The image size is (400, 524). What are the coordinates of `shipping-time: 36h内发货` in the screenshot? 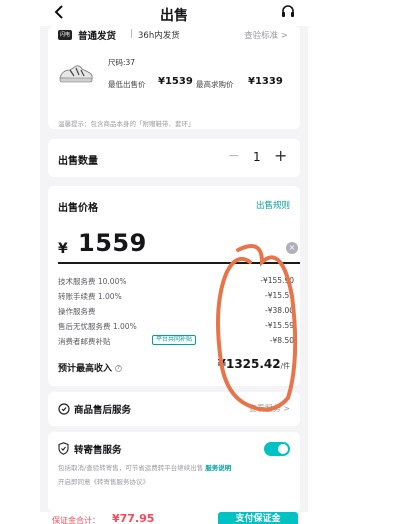 It's located at (159, 36).